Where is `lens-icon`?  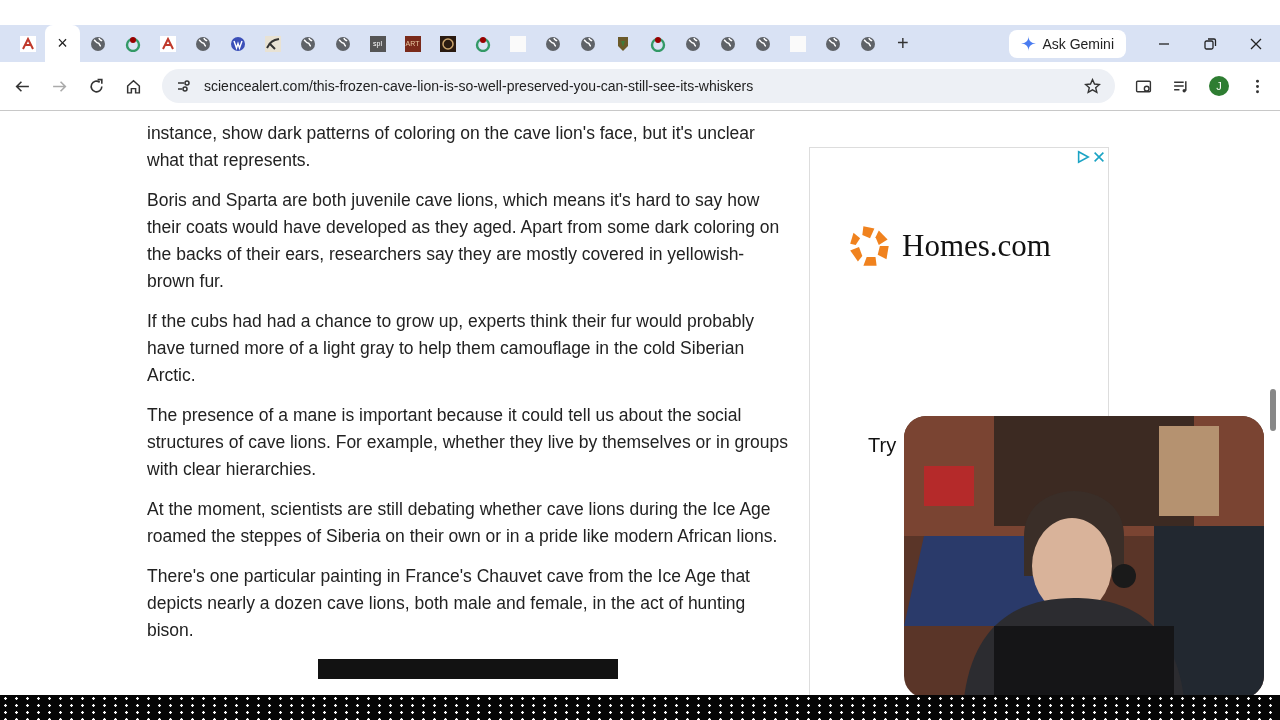
lens-icon is located at coordinates (1143, 86).